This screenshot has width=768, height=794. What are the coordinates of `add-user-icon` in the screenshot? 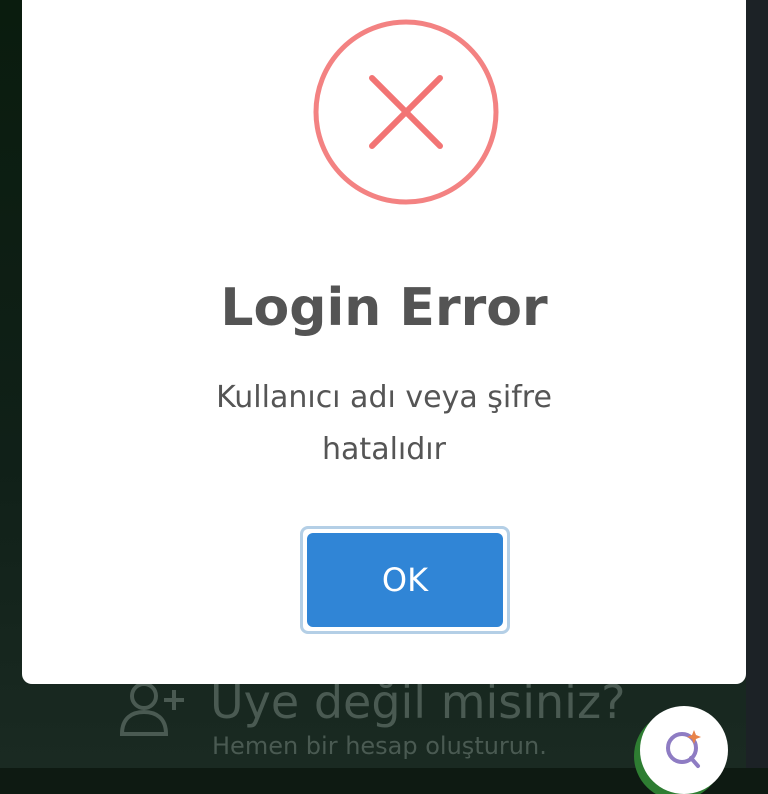 It's located at (154, 708).